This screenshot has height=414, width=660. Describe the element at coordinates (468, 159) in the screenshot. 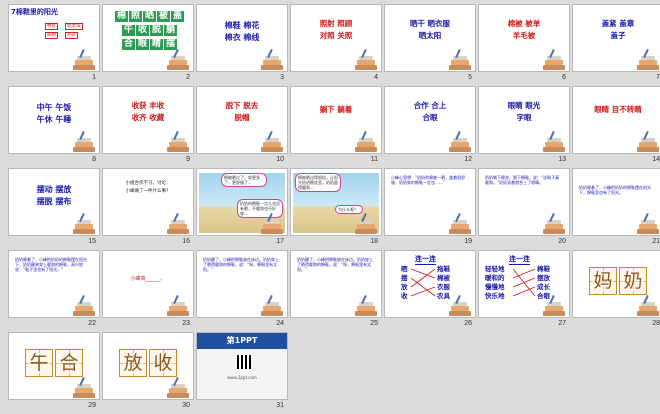

I see `slide-number: 12` at that location.